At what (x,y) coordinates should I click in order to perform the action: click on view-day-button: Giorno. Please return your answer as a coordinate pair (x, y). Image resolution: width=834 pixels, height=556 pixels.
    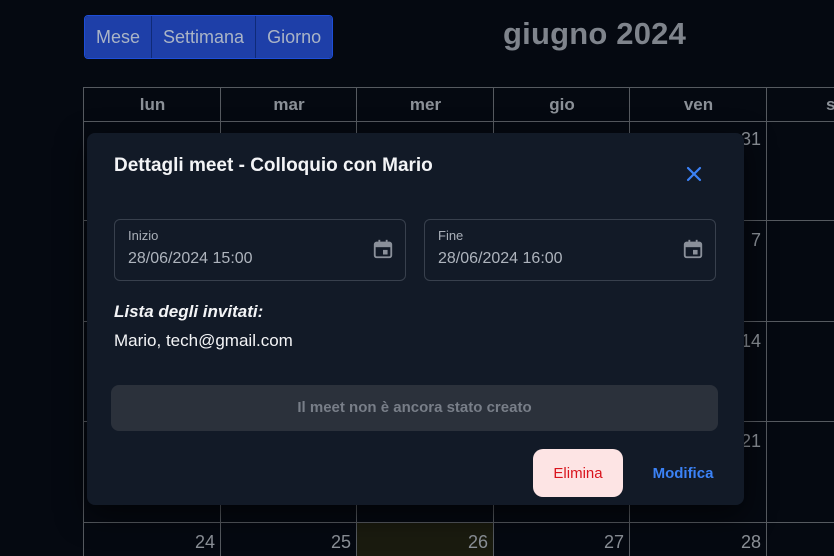
    Looking at the image, I should click on (294, 37).